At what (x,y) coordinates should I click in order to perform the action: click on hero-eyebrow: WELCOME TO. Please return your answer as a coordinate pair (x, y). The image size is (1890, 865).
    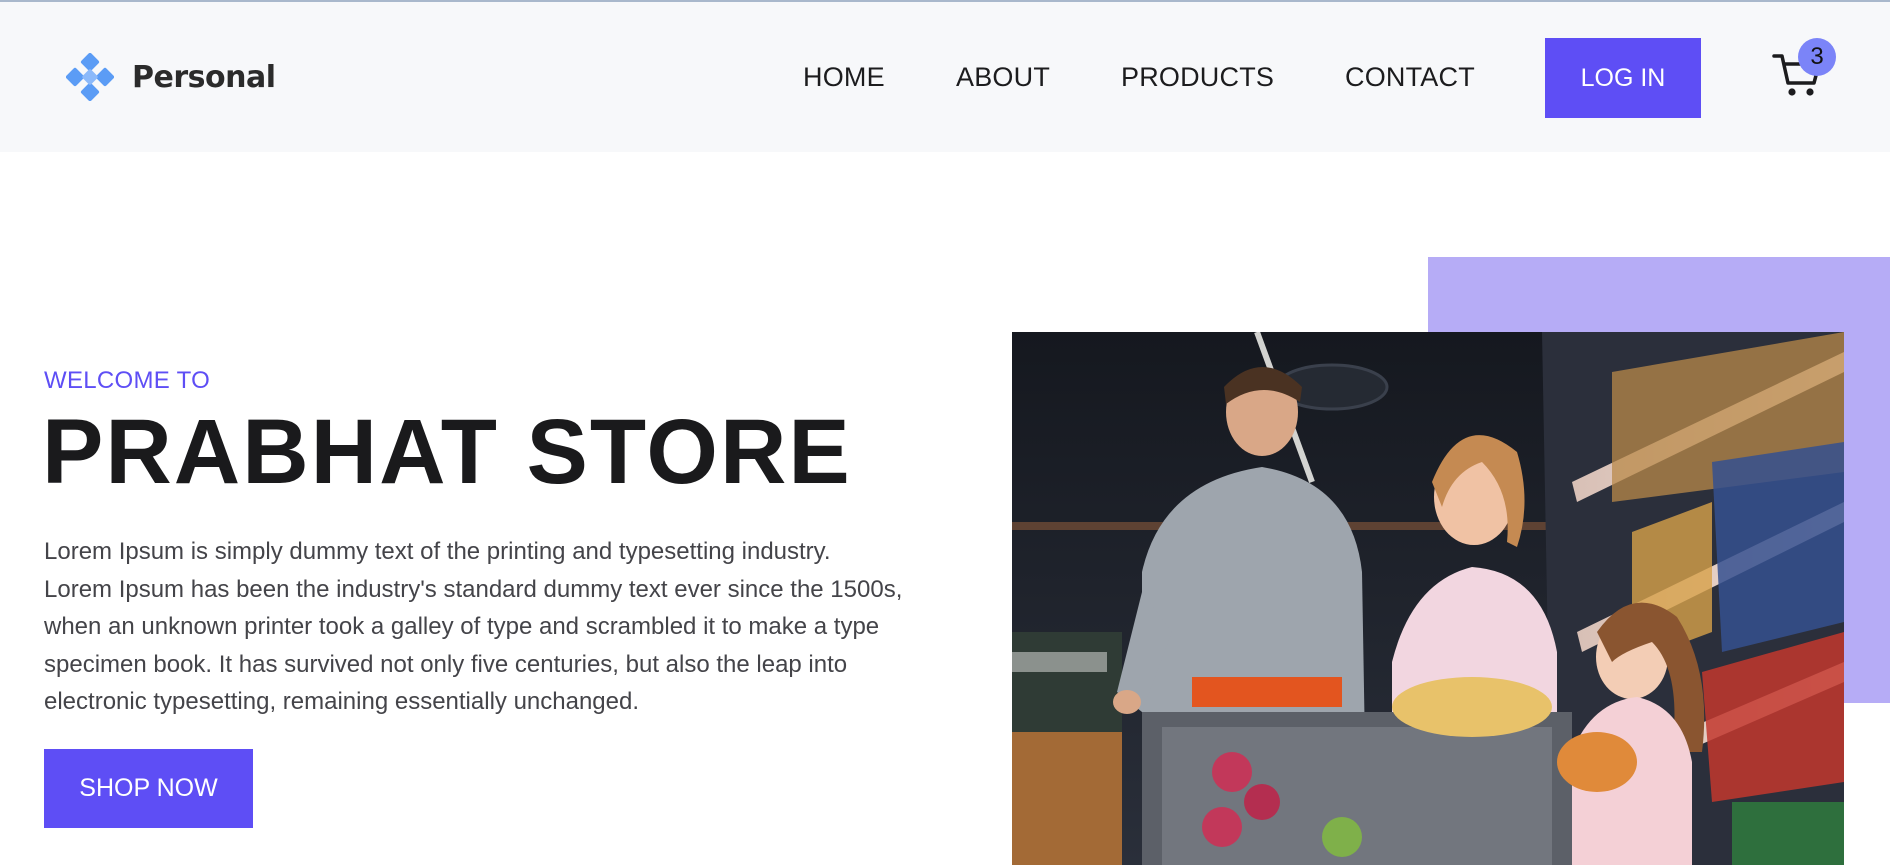
    Looking at the image, I should click on (127, 380).